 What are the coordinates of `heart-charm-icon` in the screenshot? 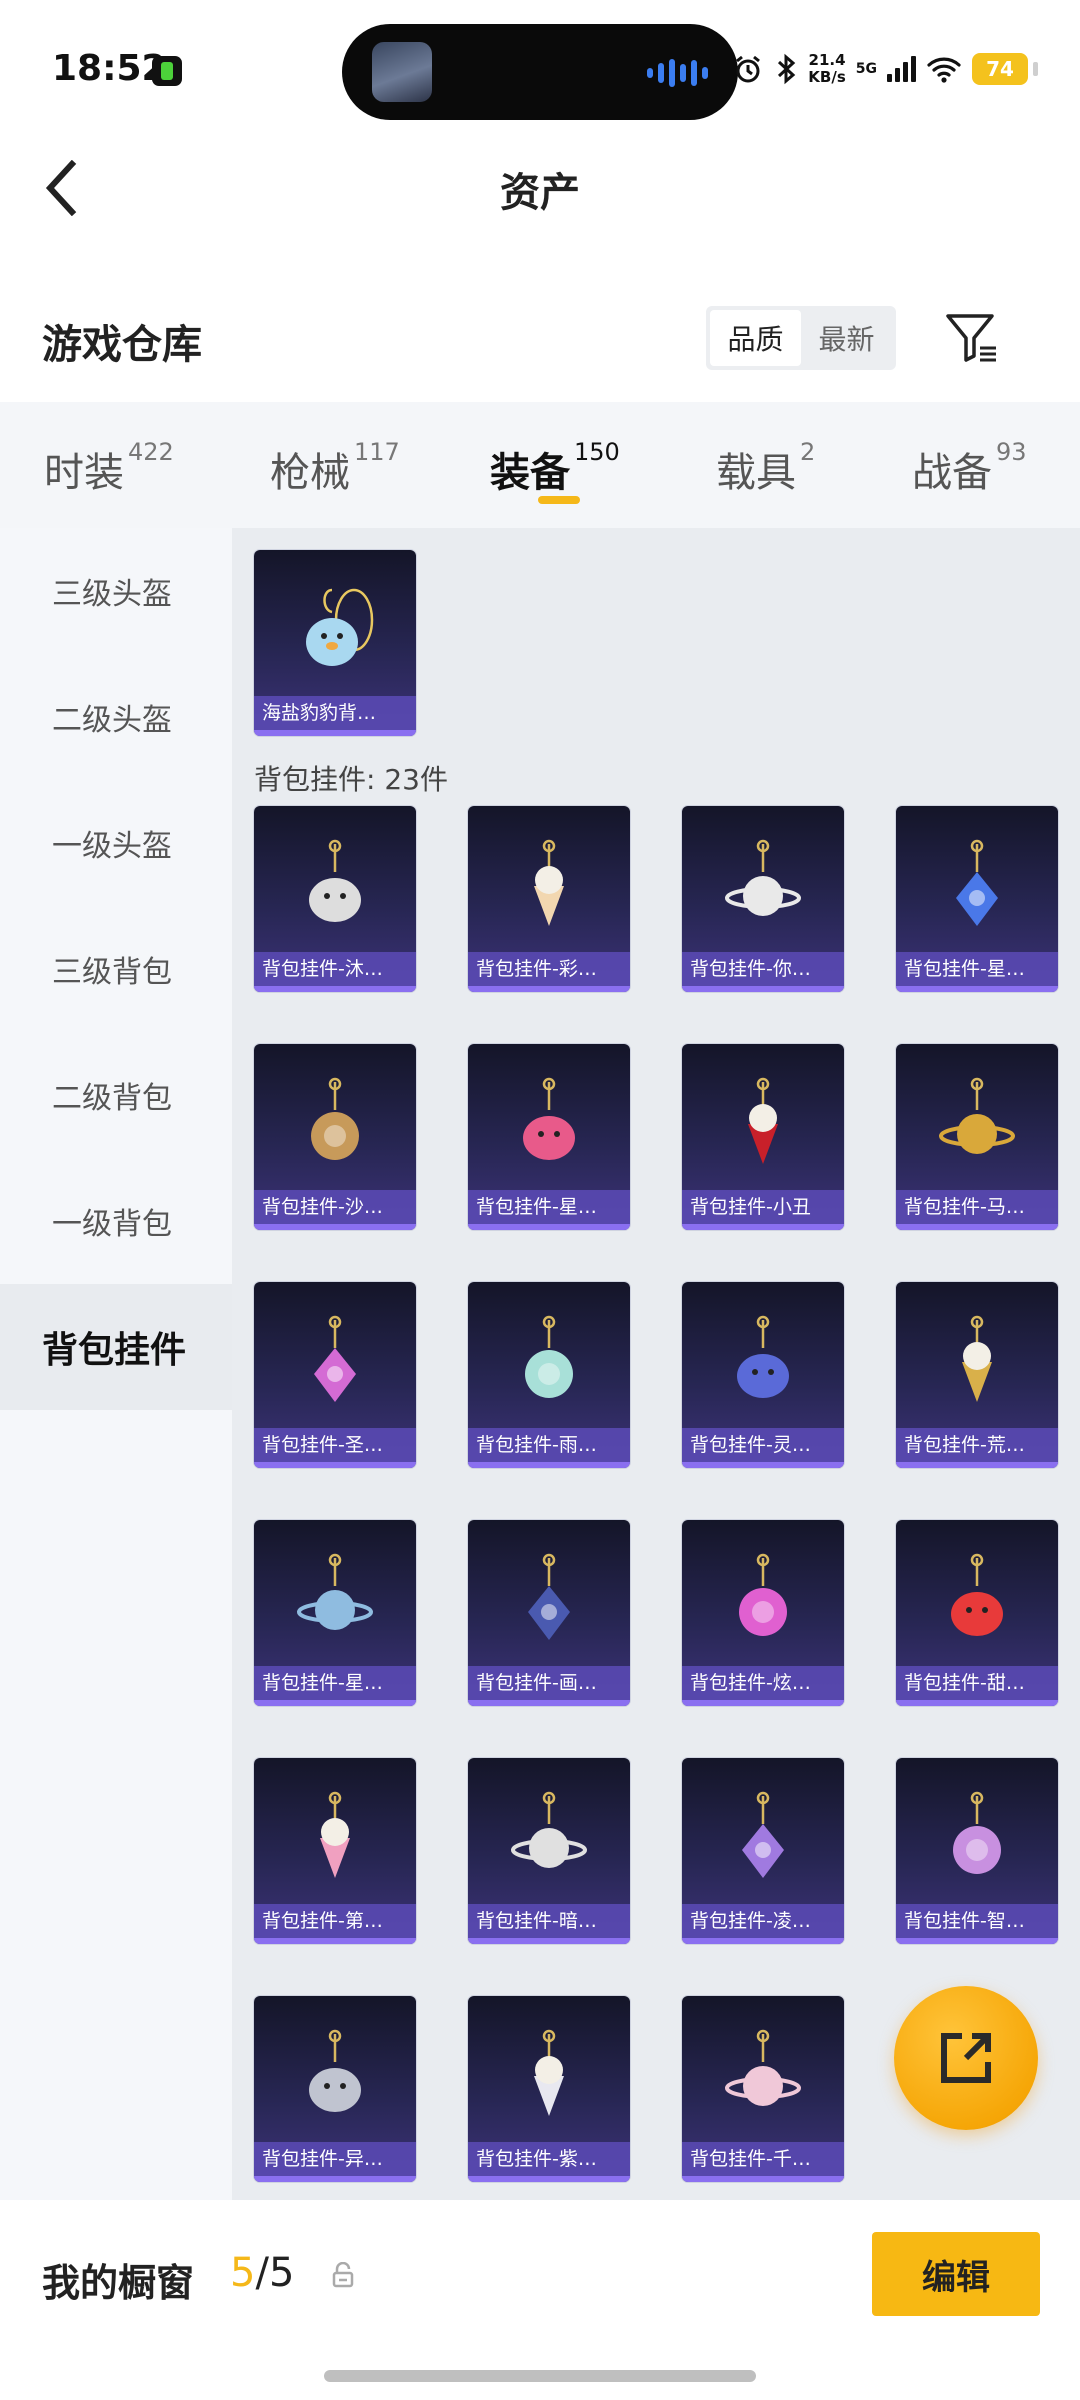 It's located at (335, 1834).